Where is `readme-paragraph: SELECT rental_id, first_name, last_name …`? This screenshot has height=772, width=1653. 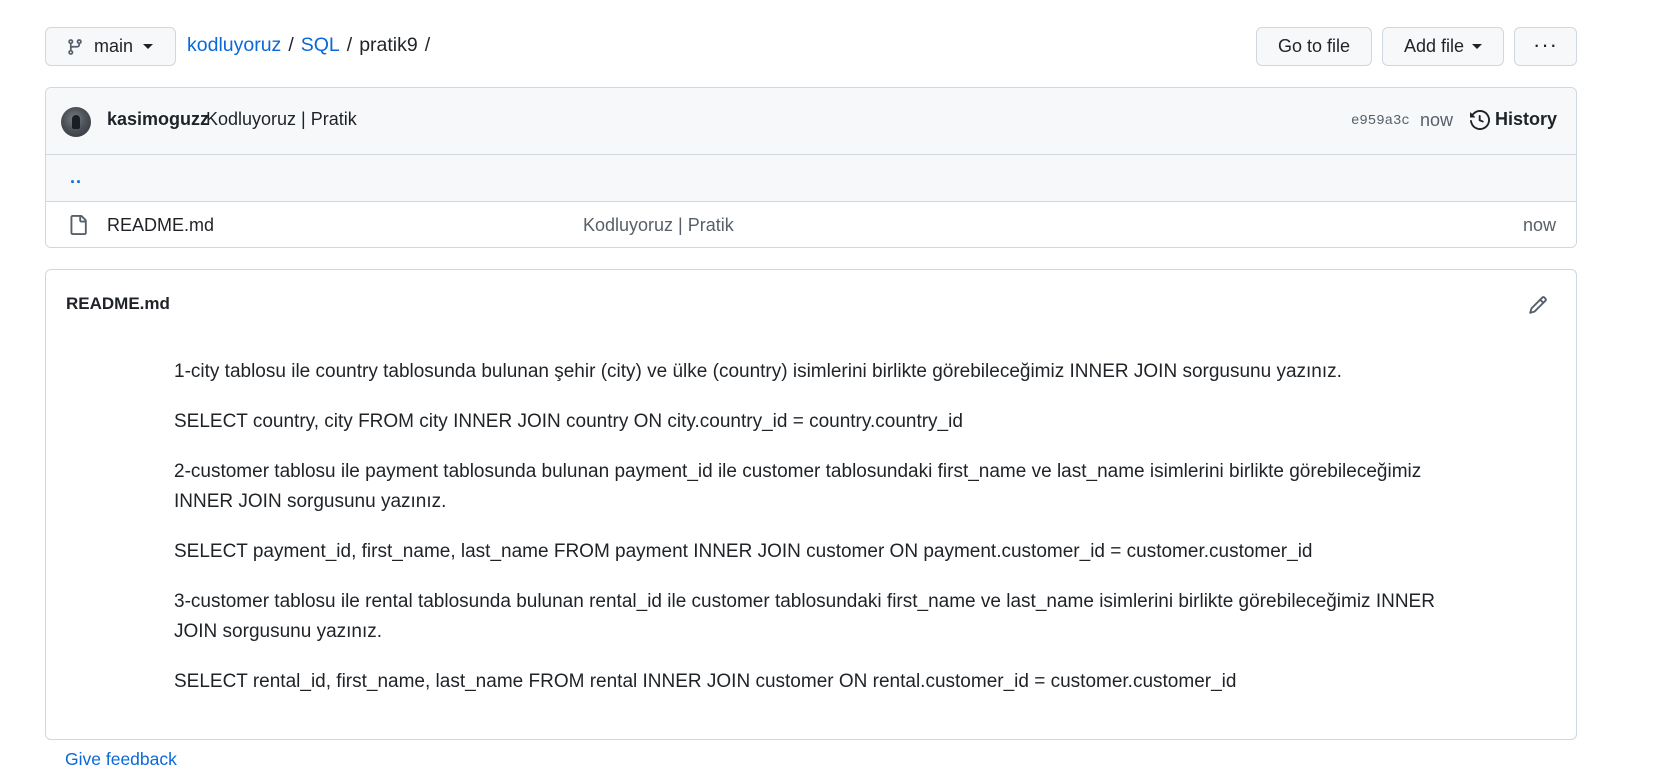 readme-paragraph: SELECT rental_id, first_name, last_name … is located at coordinates (705, 681).